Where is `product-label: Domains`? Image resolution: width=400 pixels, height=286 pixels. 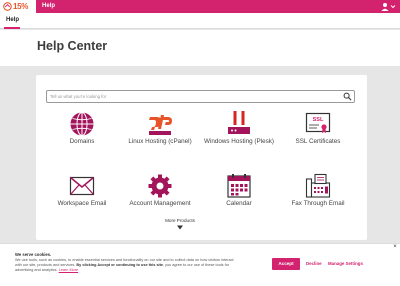 product-label: Domains is located at coordinates (82, 141).